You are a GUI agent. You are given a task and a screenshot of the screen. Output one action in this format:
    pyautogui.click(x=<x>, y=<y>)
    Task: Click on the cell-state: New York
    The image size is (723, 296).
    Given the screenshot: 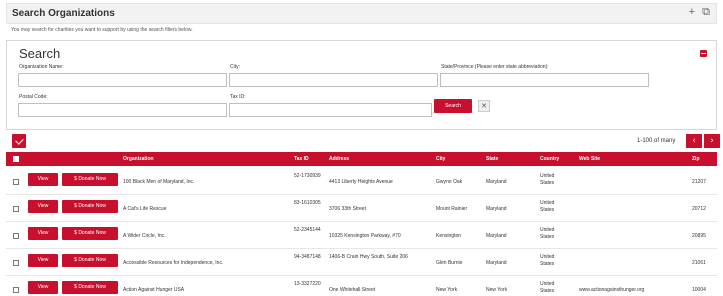 What is the action you would take?
    pyautogui.click(x=497, y=290)
    